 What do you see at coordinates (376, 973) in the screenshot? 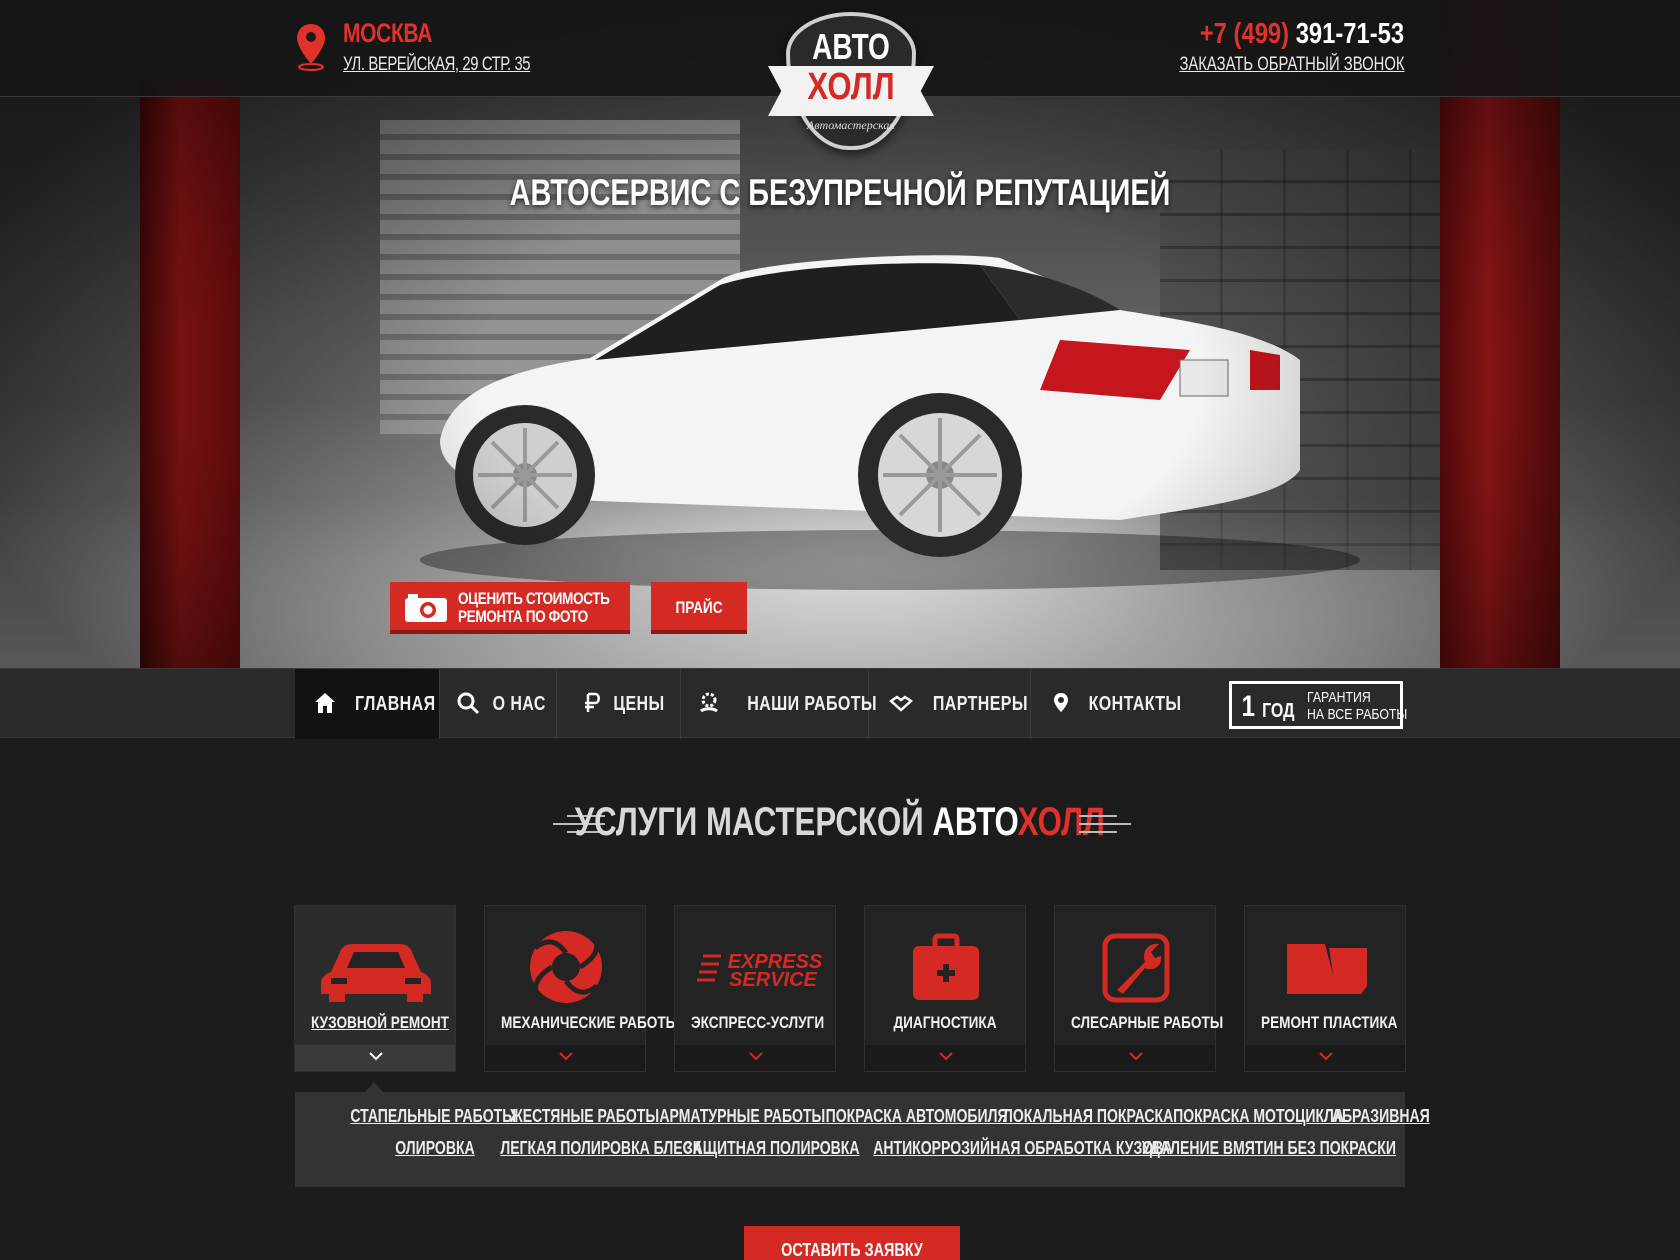
I see `car-icon` at bounding box center [376, 973].